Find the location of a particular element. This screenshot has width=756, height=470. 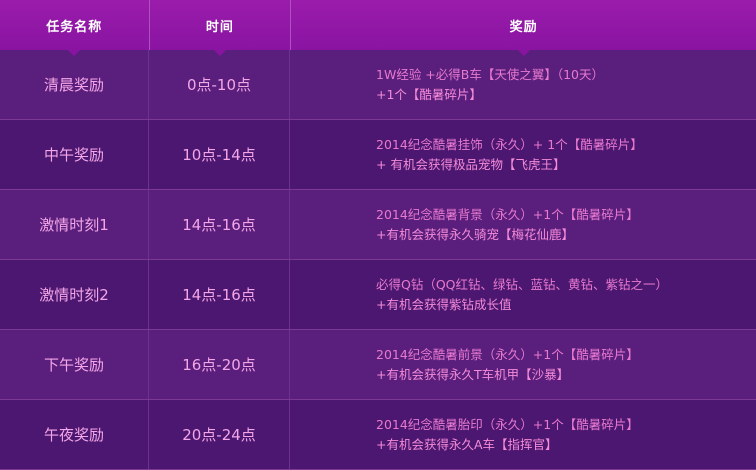

header-reward-label: 奖励 is located at coordinates (523, 27).